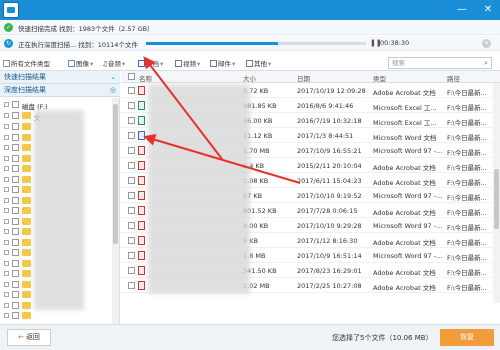  Describe the element at coordinates (379, 78) in the screenshot. I see `column-type: 类型` at that location.